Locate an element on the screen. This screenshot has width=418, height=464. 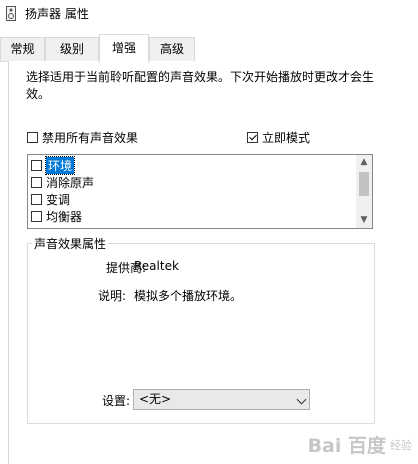
effect-label: 环境 is located at coordinates (60, 165).